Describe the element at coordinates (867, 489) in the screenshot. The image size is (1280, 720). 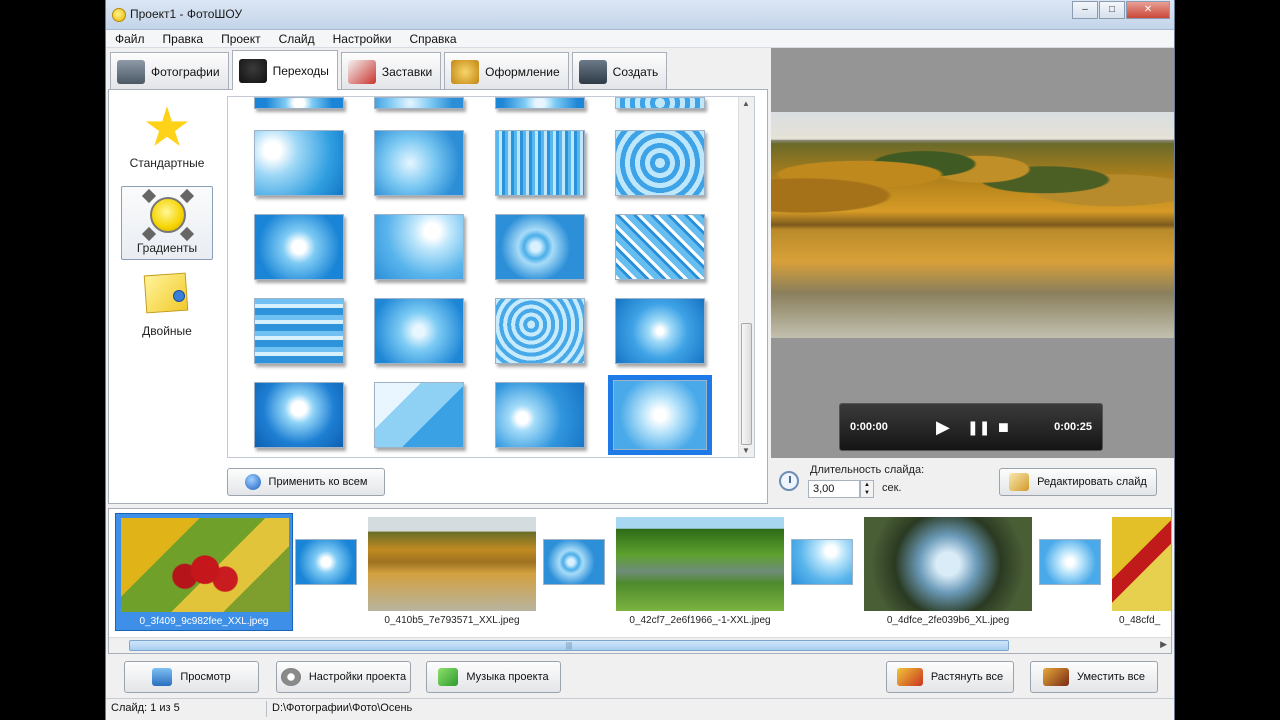
I see `duration-spinner: ▲ ▼` at that location.